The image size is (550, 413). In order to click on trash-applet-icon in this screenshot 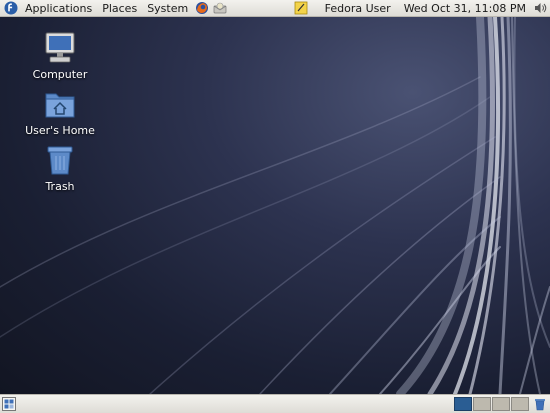, I will do `click(540, 404)`.